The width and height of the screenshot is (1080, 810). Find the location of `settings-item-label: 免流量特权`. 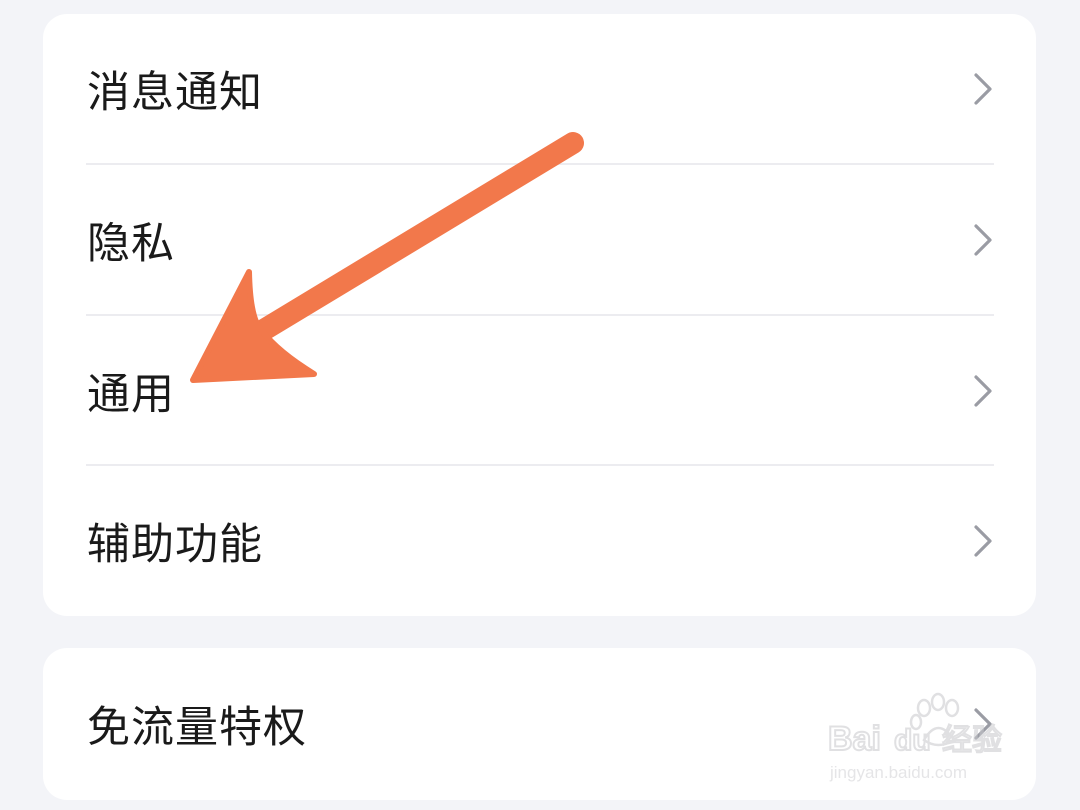

settings-item-label: 免流量特权 is located at coordinates (197, 728).